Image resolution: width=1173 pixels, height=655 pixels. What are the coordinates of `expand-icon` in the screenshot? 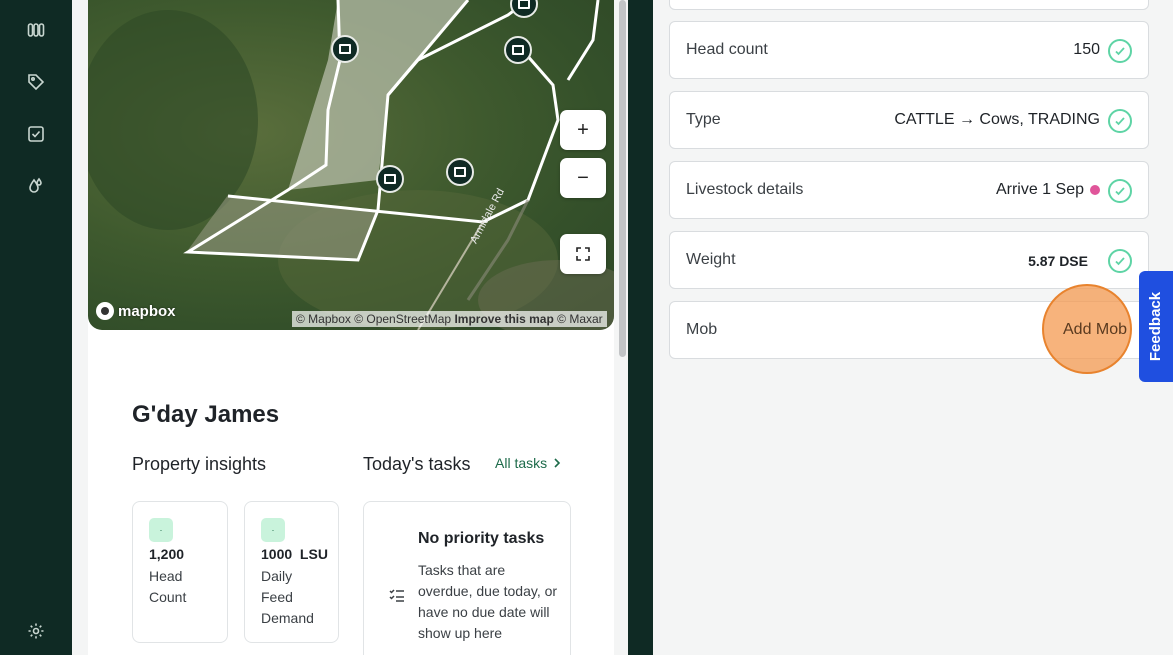 It's located at (583, 254).